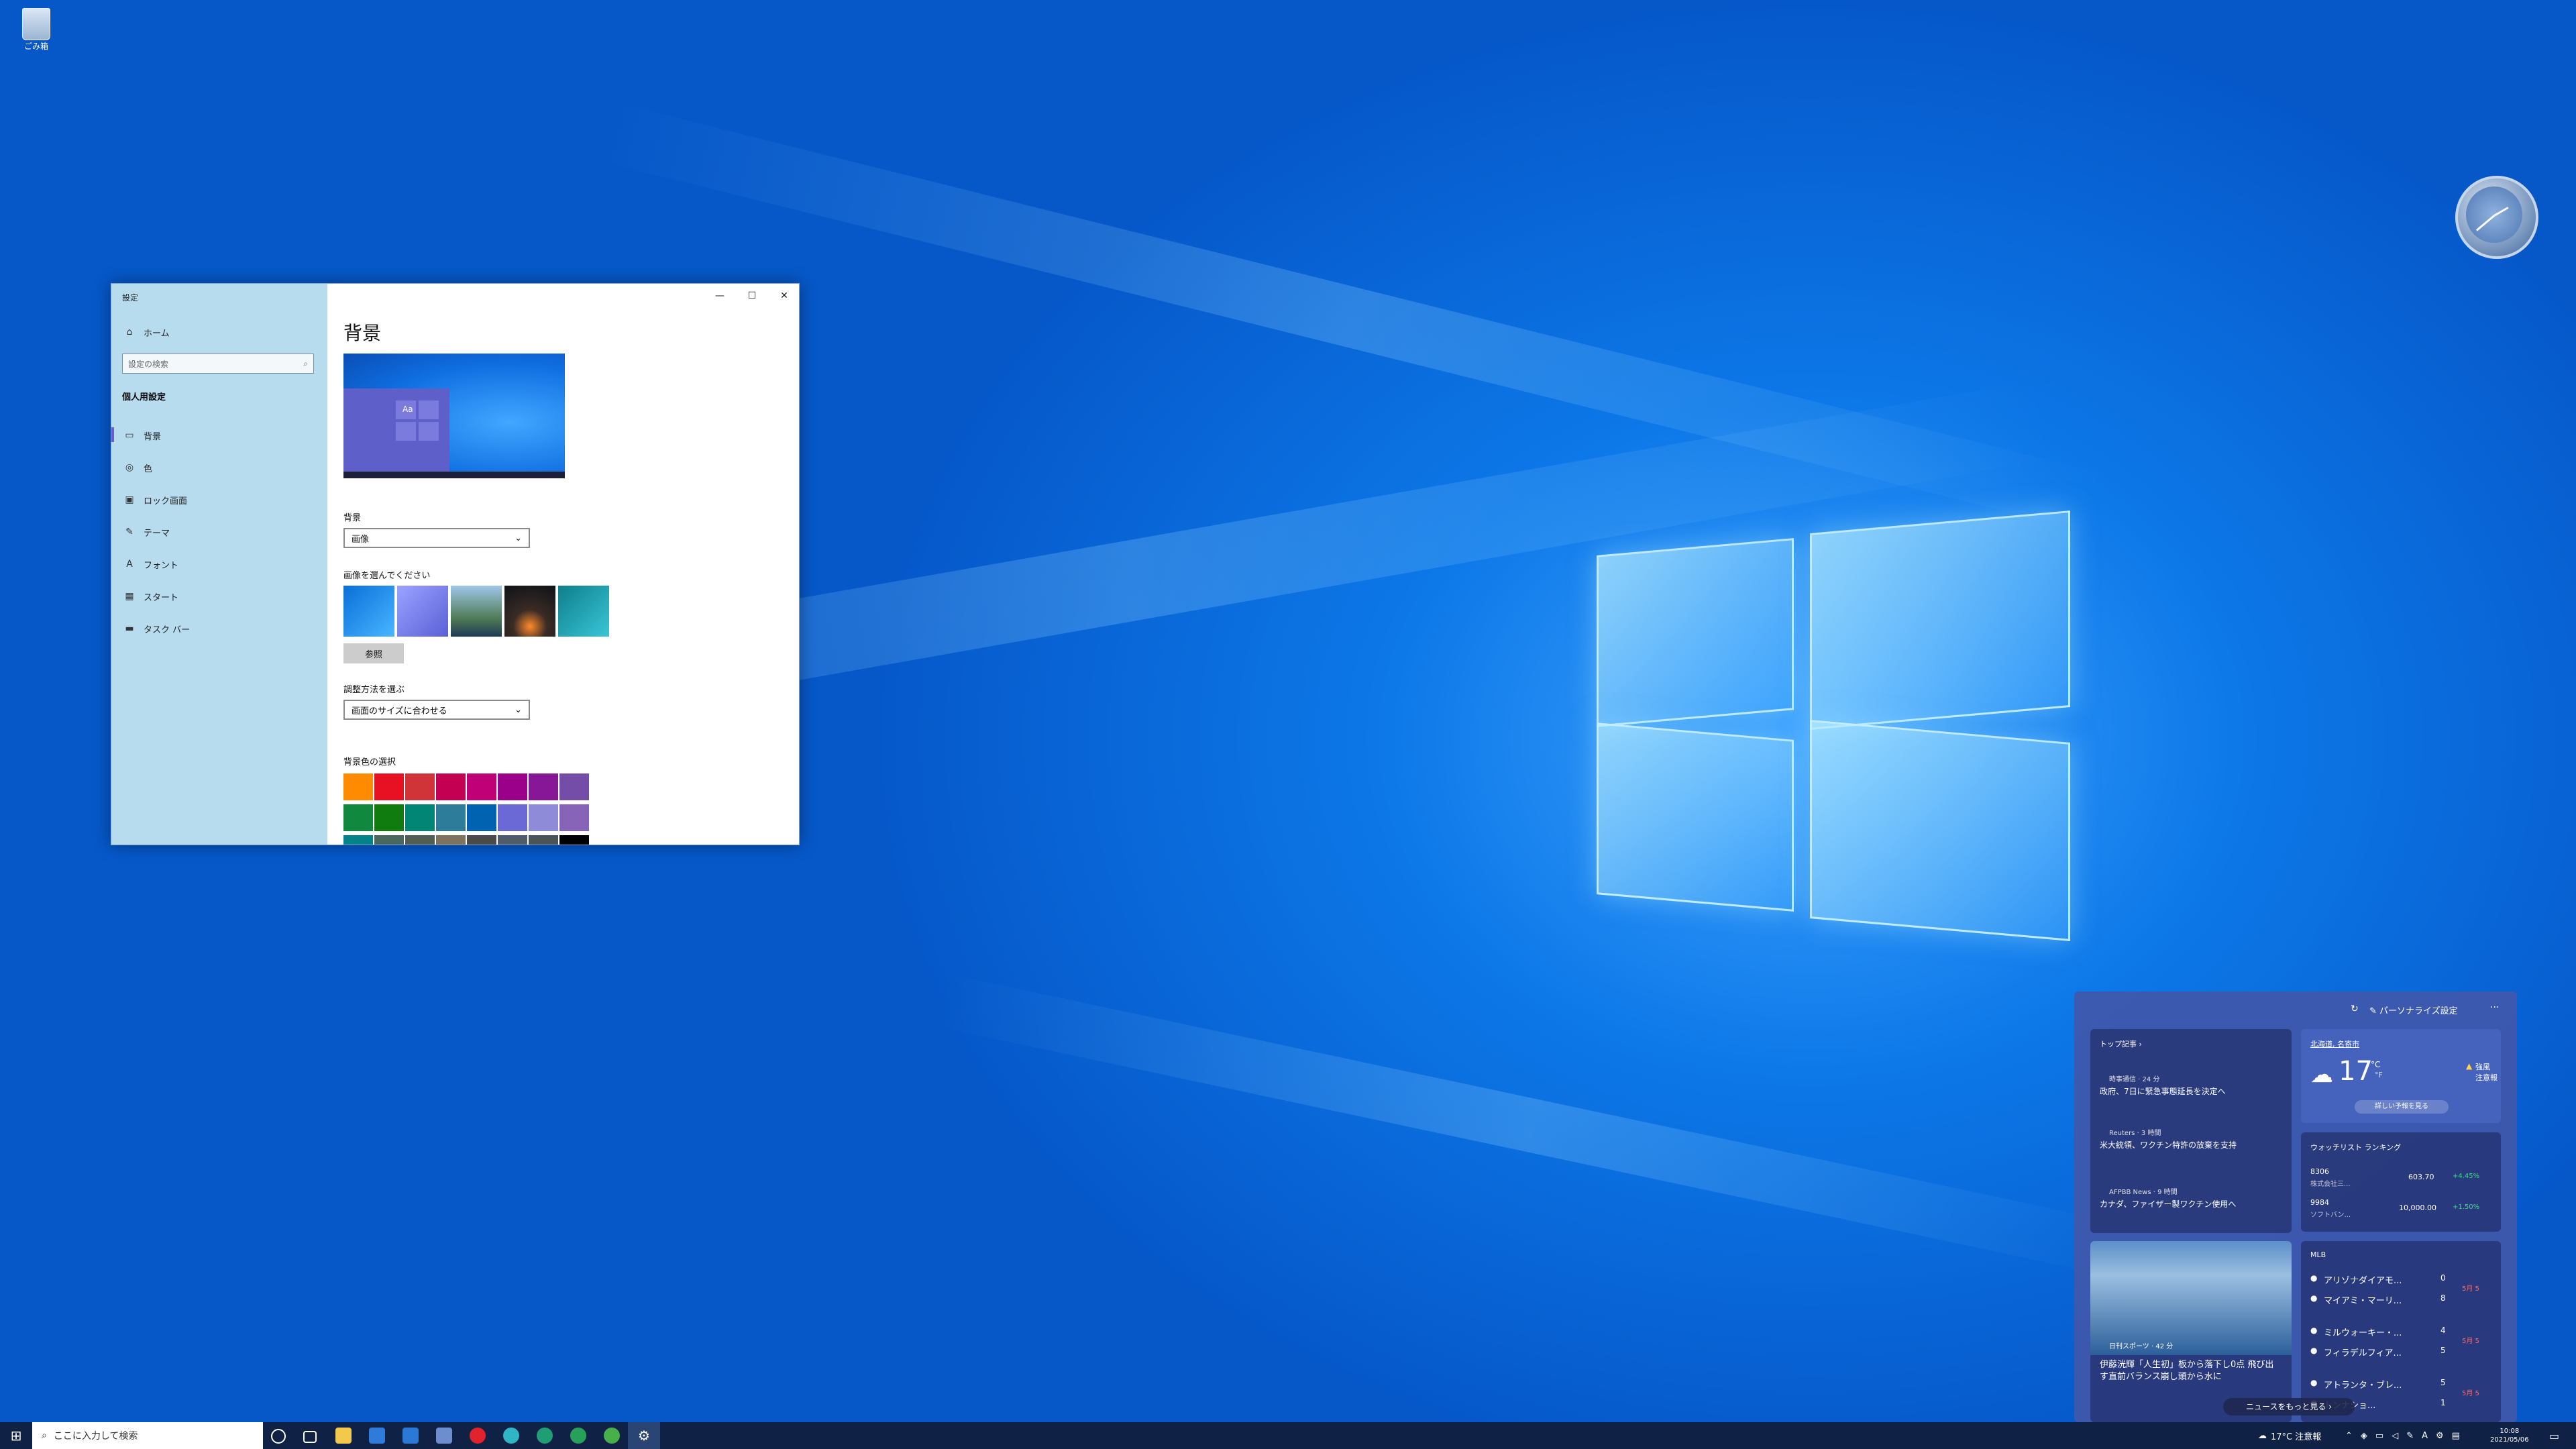 Image resolution: width=2576 pixels, height=1449 pixels. What do you see at coordinates (2554, 1435) in the screenshot?
I see `notification-icon: ▭` at bounding box center [2554, 1435].